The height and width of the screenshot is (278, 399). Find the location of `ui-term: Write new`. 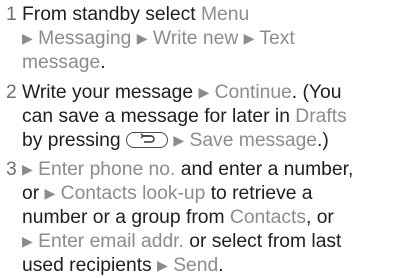

ui-term: Write new is located at coordinates (195, 38).